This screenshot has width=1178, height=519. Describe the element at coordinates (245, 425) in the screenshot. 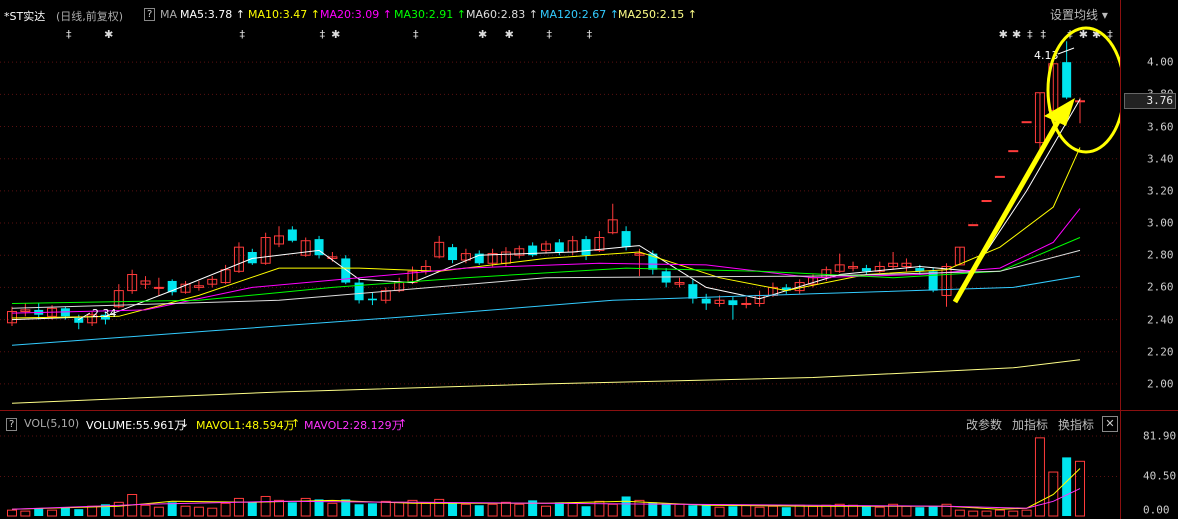

I see `mavol1-value: MAVOL1:48.594万` at that location.